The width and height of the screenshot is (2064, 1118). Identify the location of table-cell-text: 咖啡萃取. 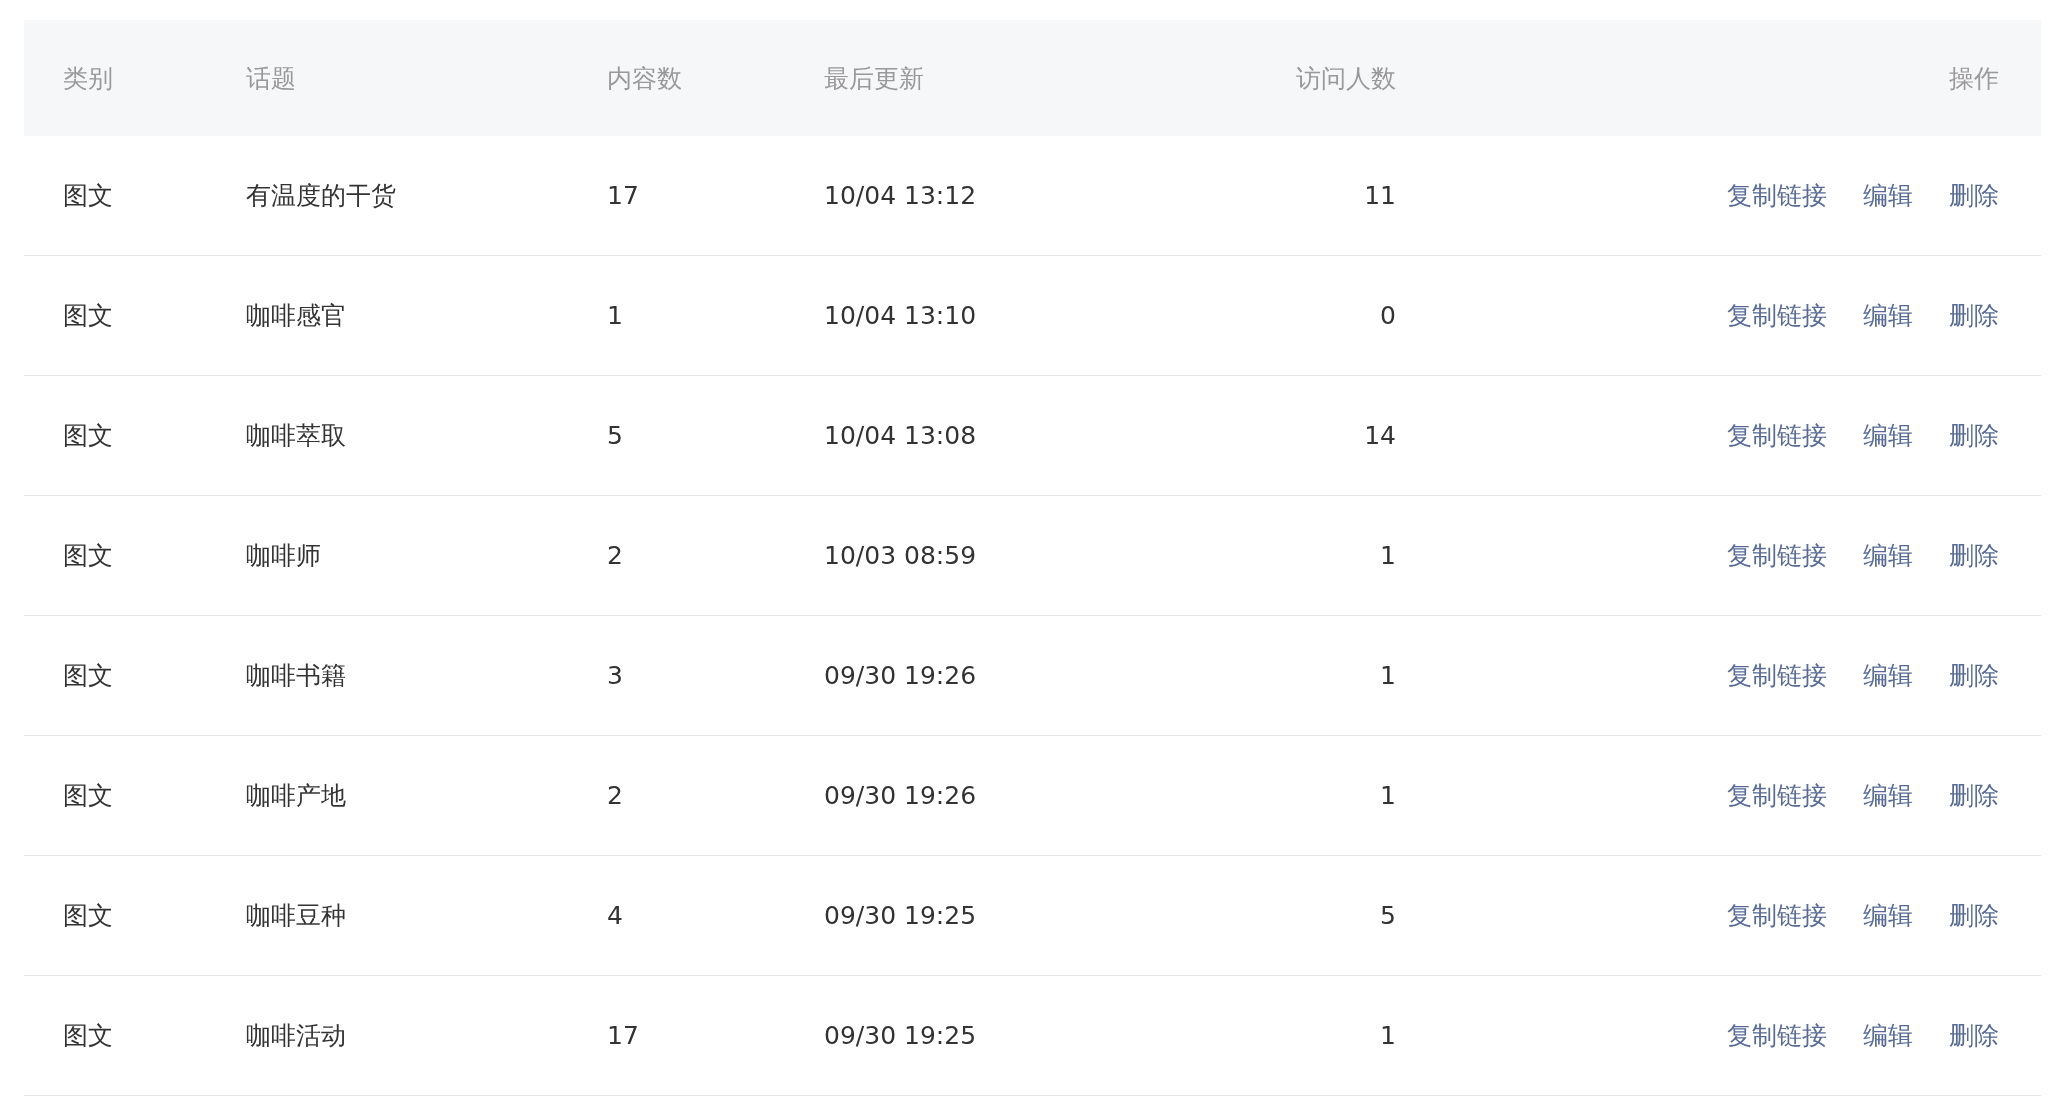
(296, 436).